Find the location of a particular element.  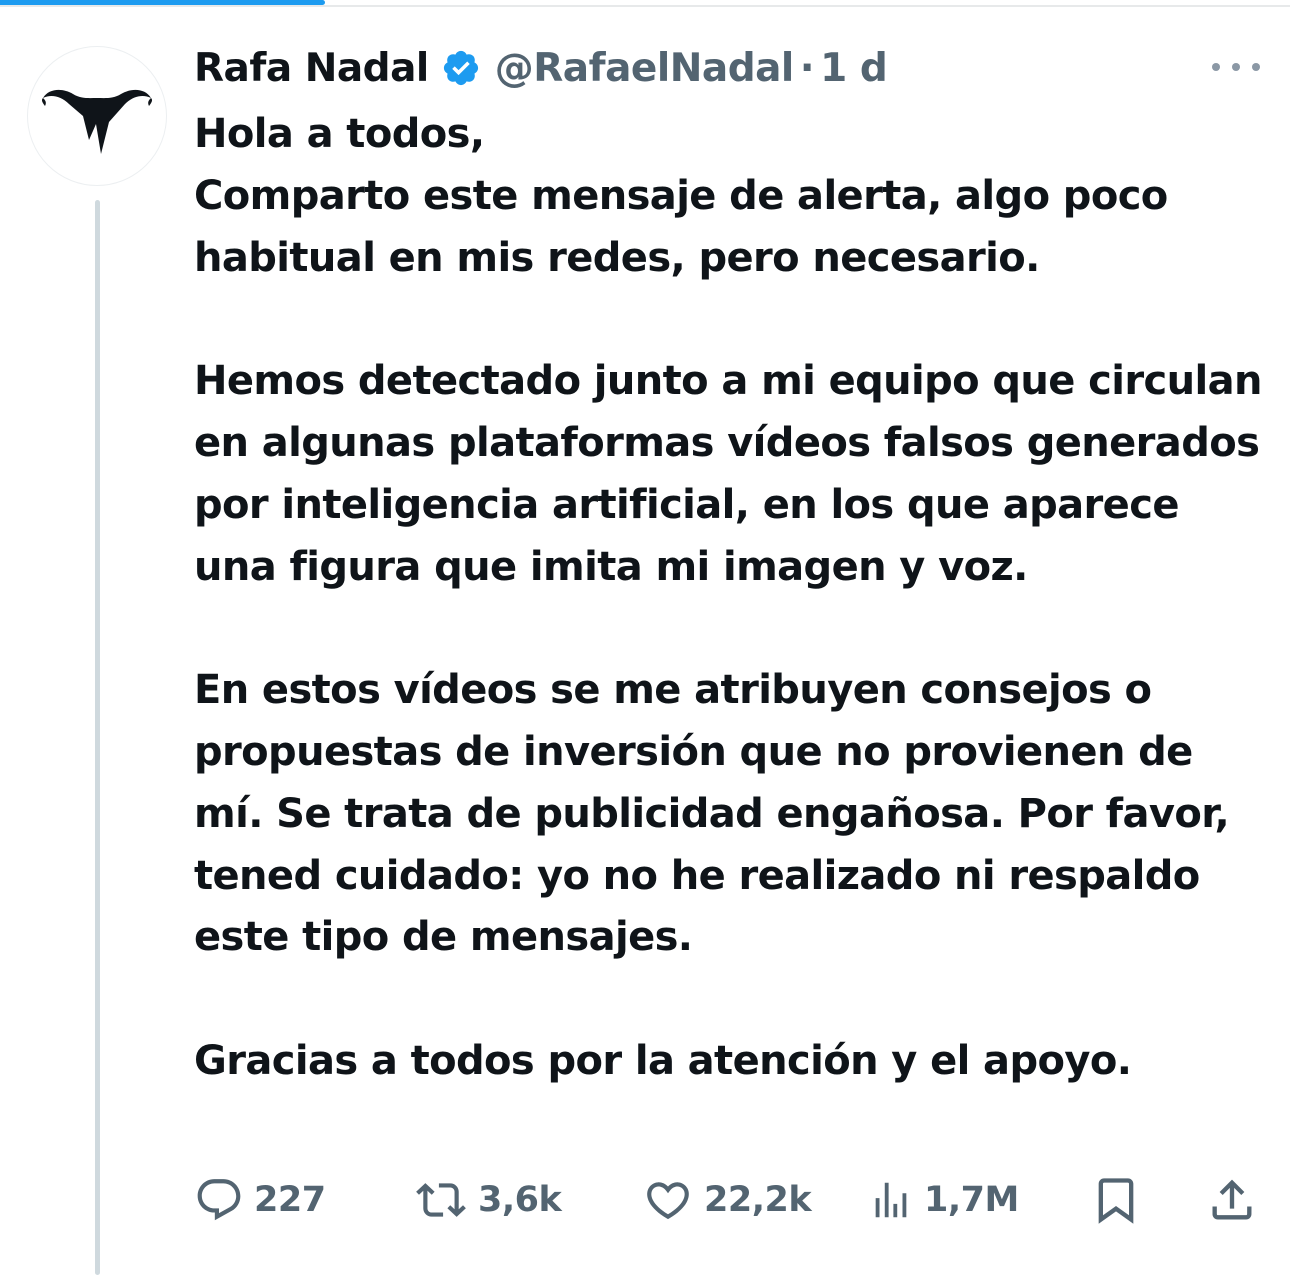

share-button is located at coordinates (1232, 1200).